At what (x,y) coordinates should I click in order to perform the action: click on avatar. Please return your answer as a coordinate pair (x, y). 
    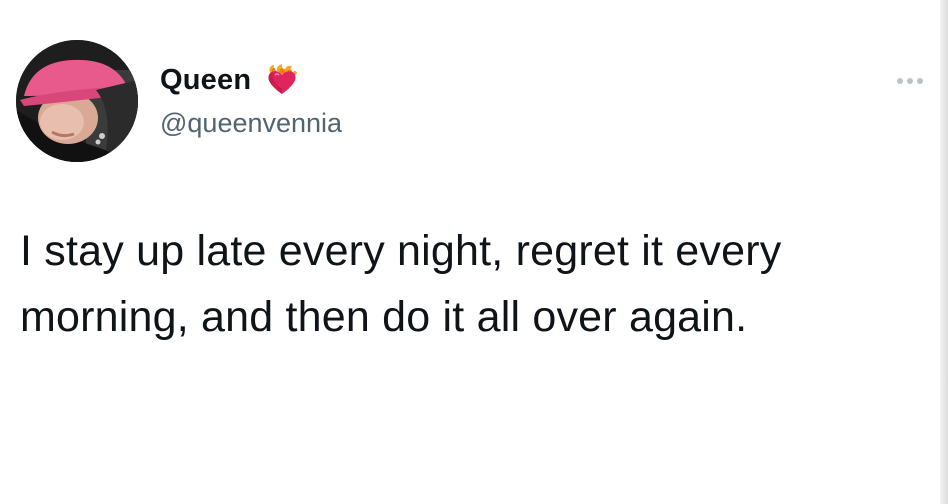
    Looking at the image, I should click on (77, 101).